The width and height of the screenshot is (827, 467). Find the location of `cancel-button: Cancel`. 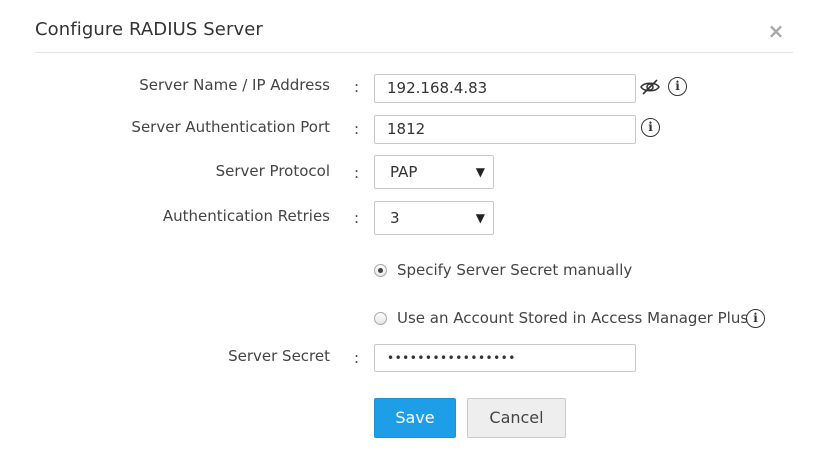

cancel-button: Cancel is located at coordinates (516, 418).